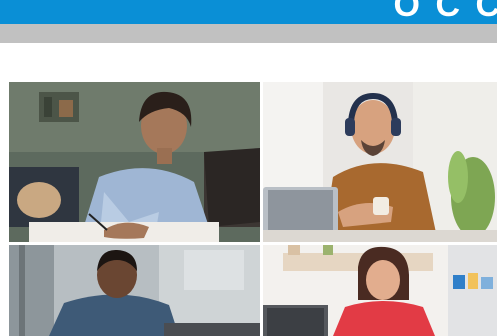 This screenshot has width=497, height=336. I want to click on woman-smiling-photo, so click(380, 290).